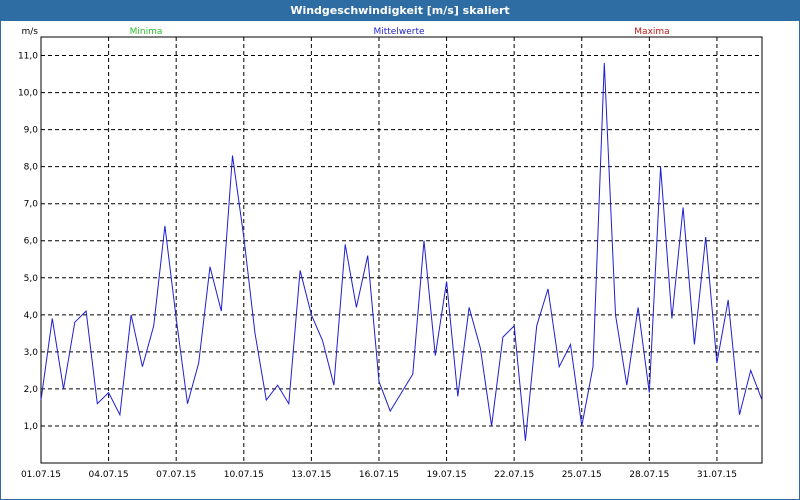 Image resolution: width=800 pixels, height=500 pixels. I want to click on legend-mittelwerte: Mittelwerte, so click(398, 32).